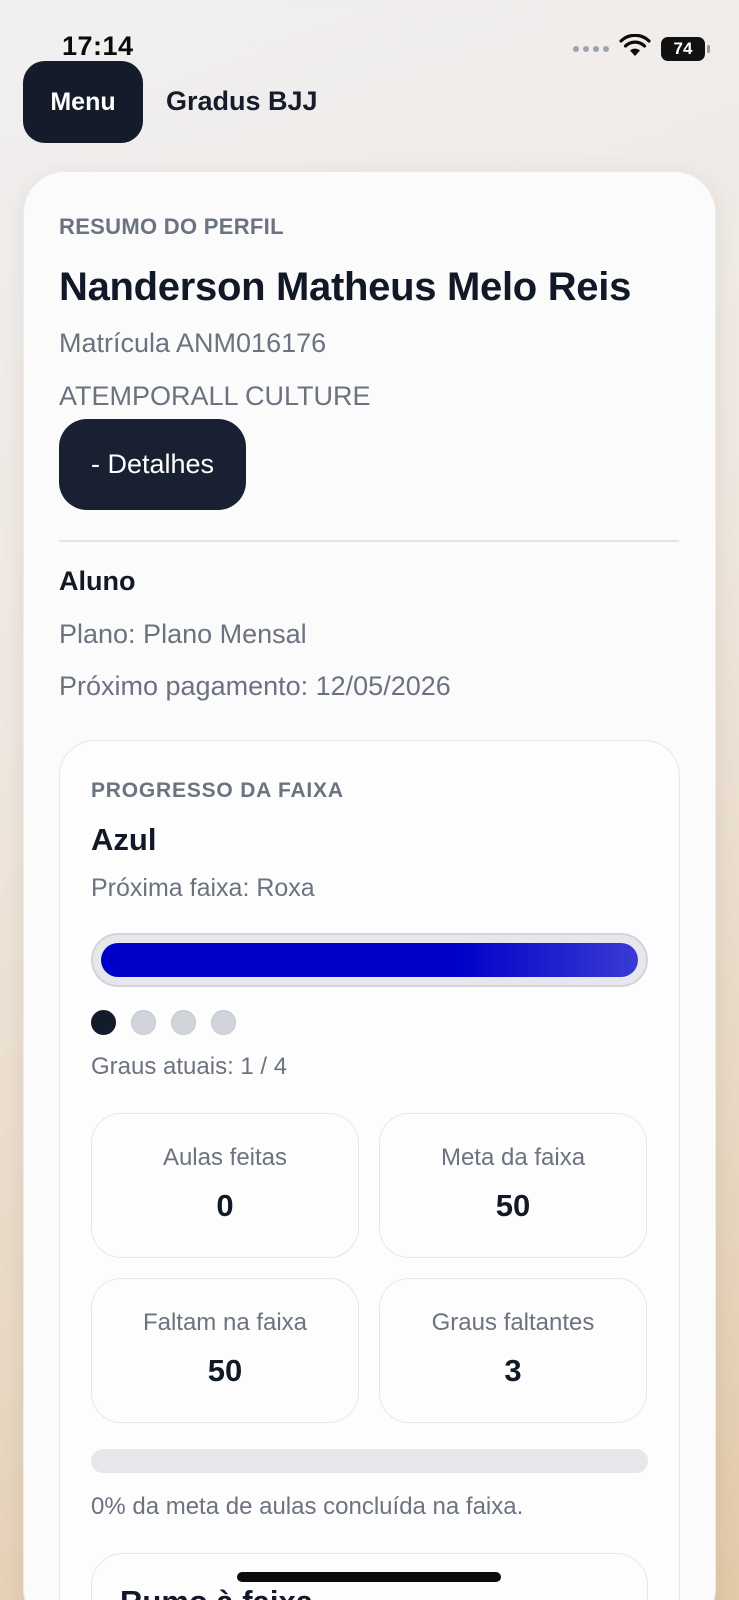  I want to click on stat-label: Meta da faixa, so click(513, 1157).